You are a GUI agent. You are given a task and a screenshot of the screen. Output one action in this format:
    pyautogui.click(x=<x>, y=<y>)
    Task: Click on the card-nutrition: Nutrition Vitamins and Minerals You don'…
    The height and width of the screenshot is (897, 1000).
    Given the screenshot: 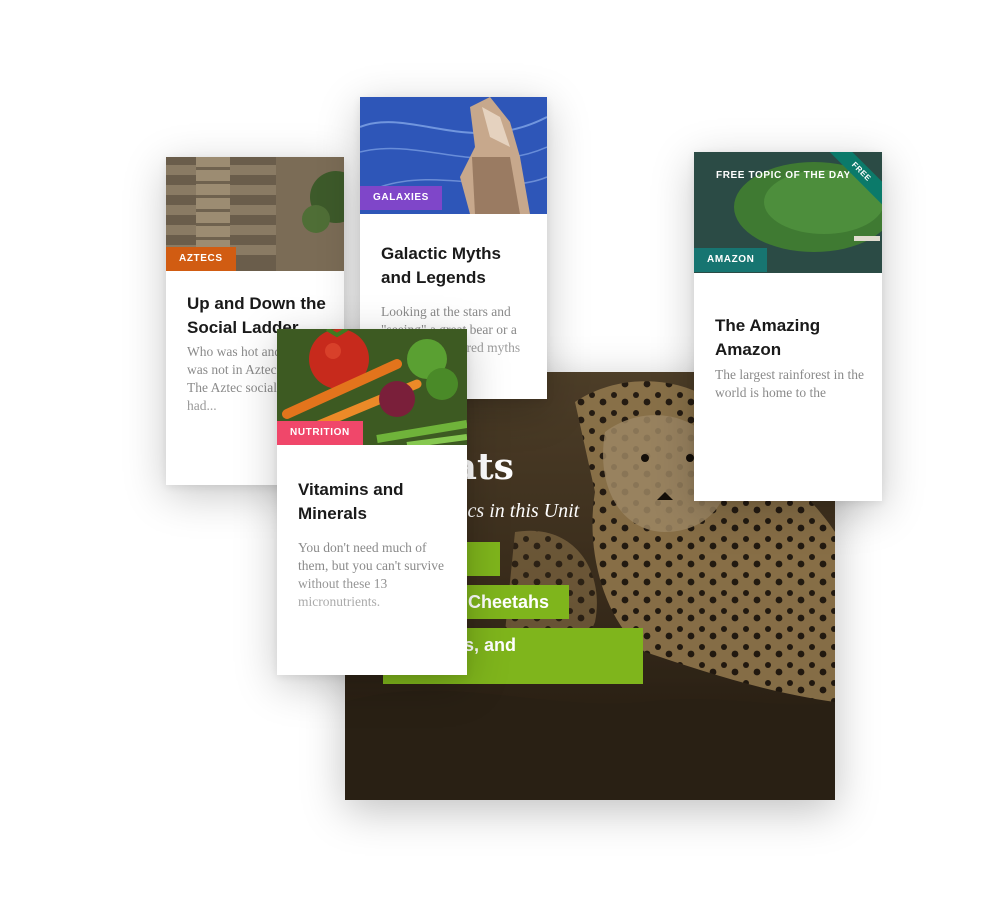 What is the action you would take?
    pyautogui.click(x=372, y=502)
    